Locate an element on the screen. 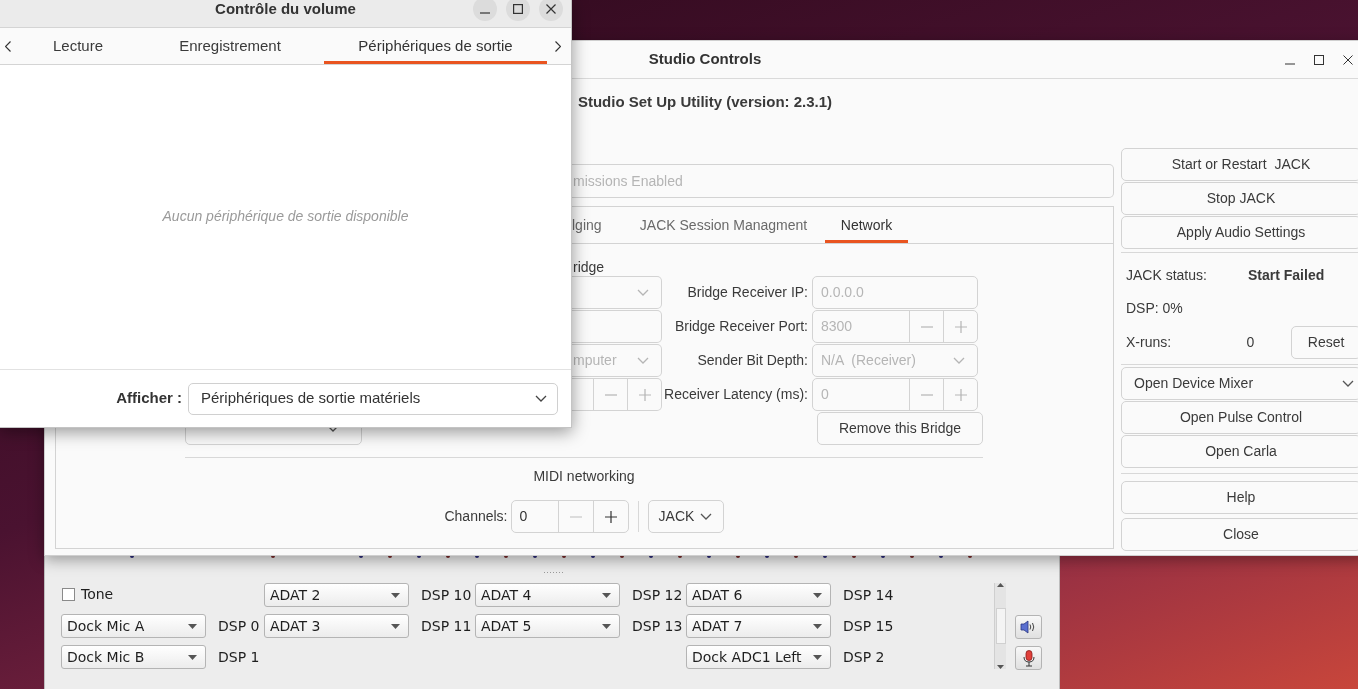 The image size is (1358, 689). combo-box: ADAT 3 is located at coordinates (336, 626).